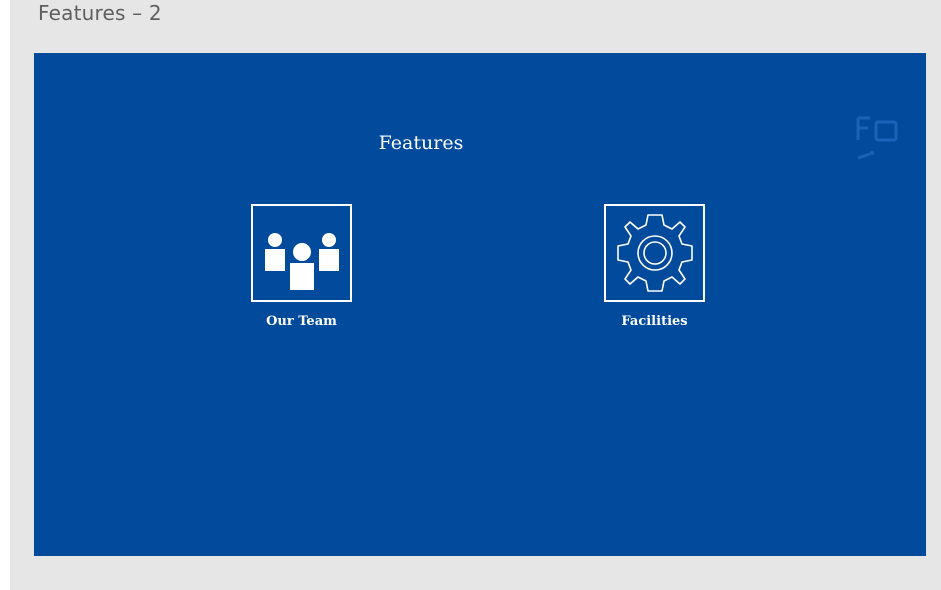  What do you see at coordinates (100, 13) in the screenshot?
I see `frame-title: Features – 2` at bounding box center [100, 13].